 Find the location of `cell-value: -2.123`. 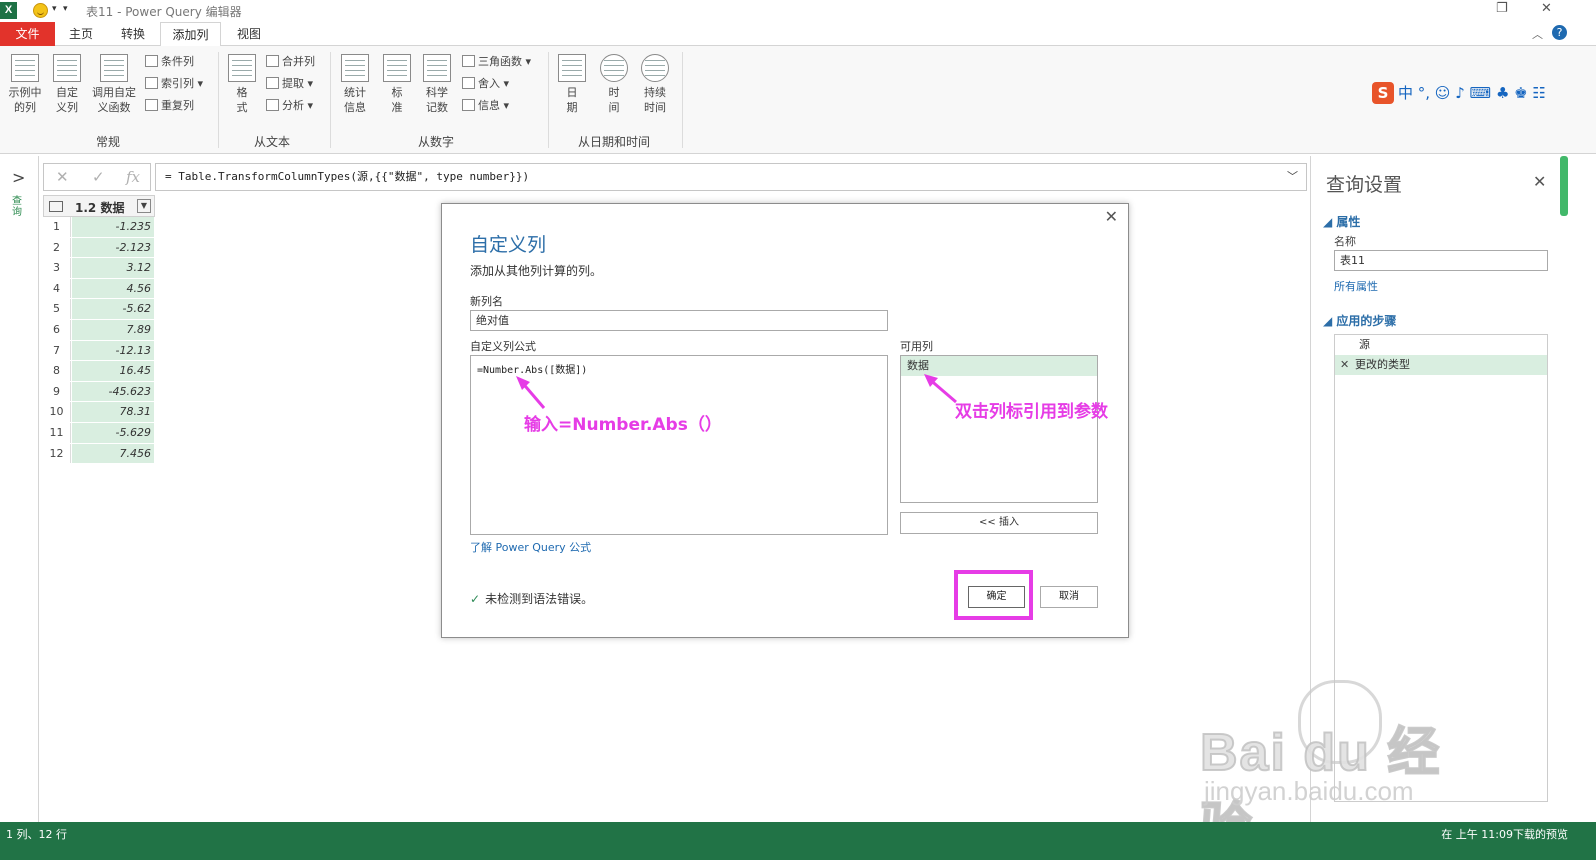

cell-value: -2.123 is located at coordinates (113, 247).